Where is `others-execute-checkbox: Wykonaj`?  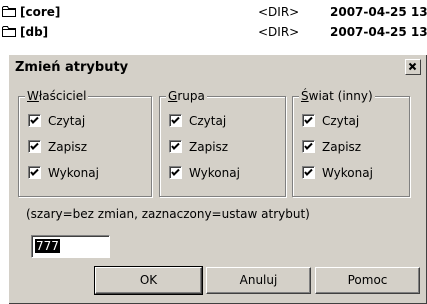 others-execute-checkbox: Wykonaj is located at coordinates (337, 173).